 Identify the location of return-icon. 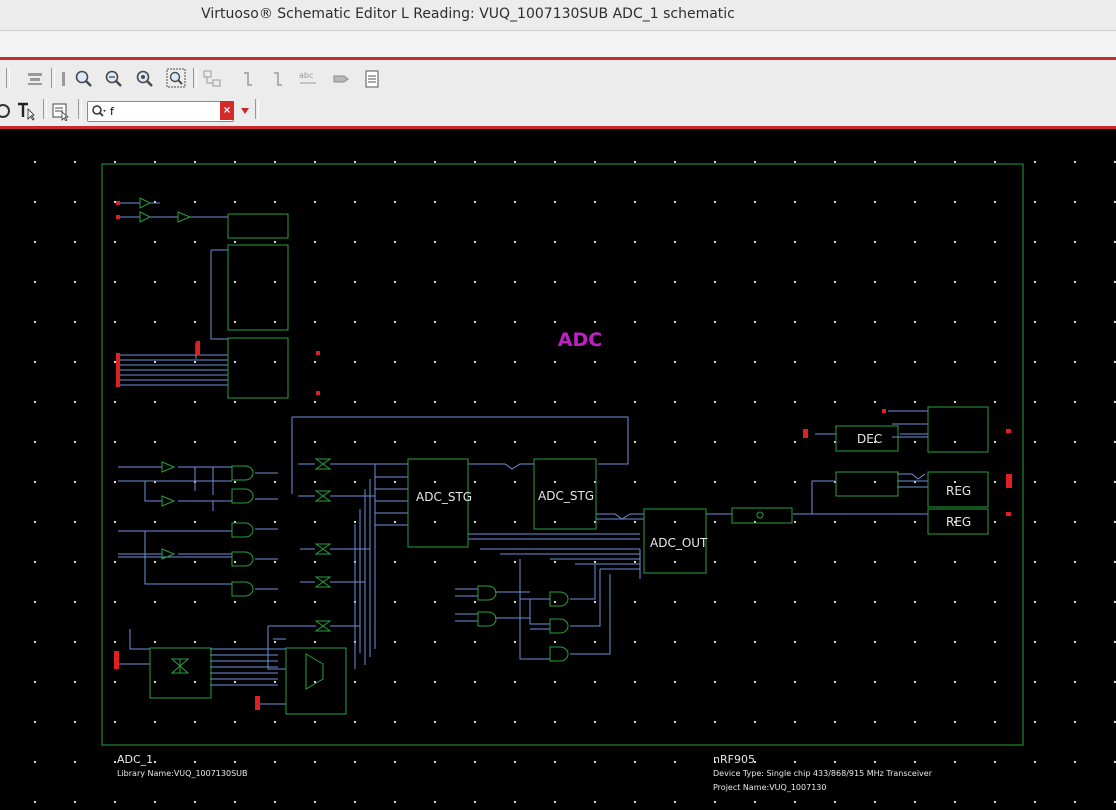
(278, 79).